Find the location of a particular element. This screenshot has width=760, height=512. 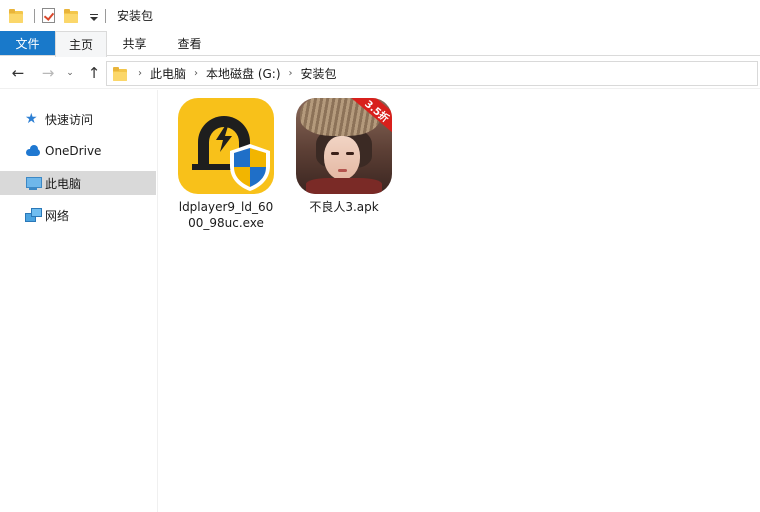

recent-locations-chevron-icon: ⌄ is located at coordinates (70, 73).